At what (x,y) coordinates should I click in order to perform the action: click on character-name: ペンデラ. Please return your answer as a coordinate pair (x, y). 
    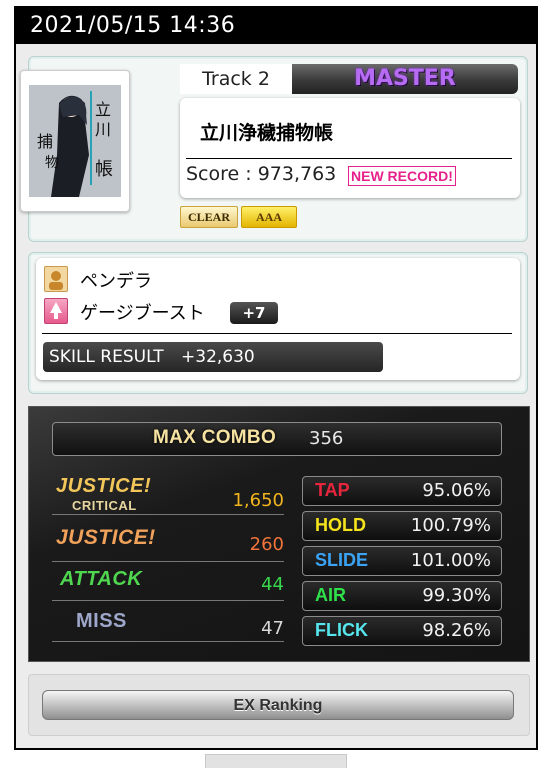
    Looking at the image, I should click on (116, 281).